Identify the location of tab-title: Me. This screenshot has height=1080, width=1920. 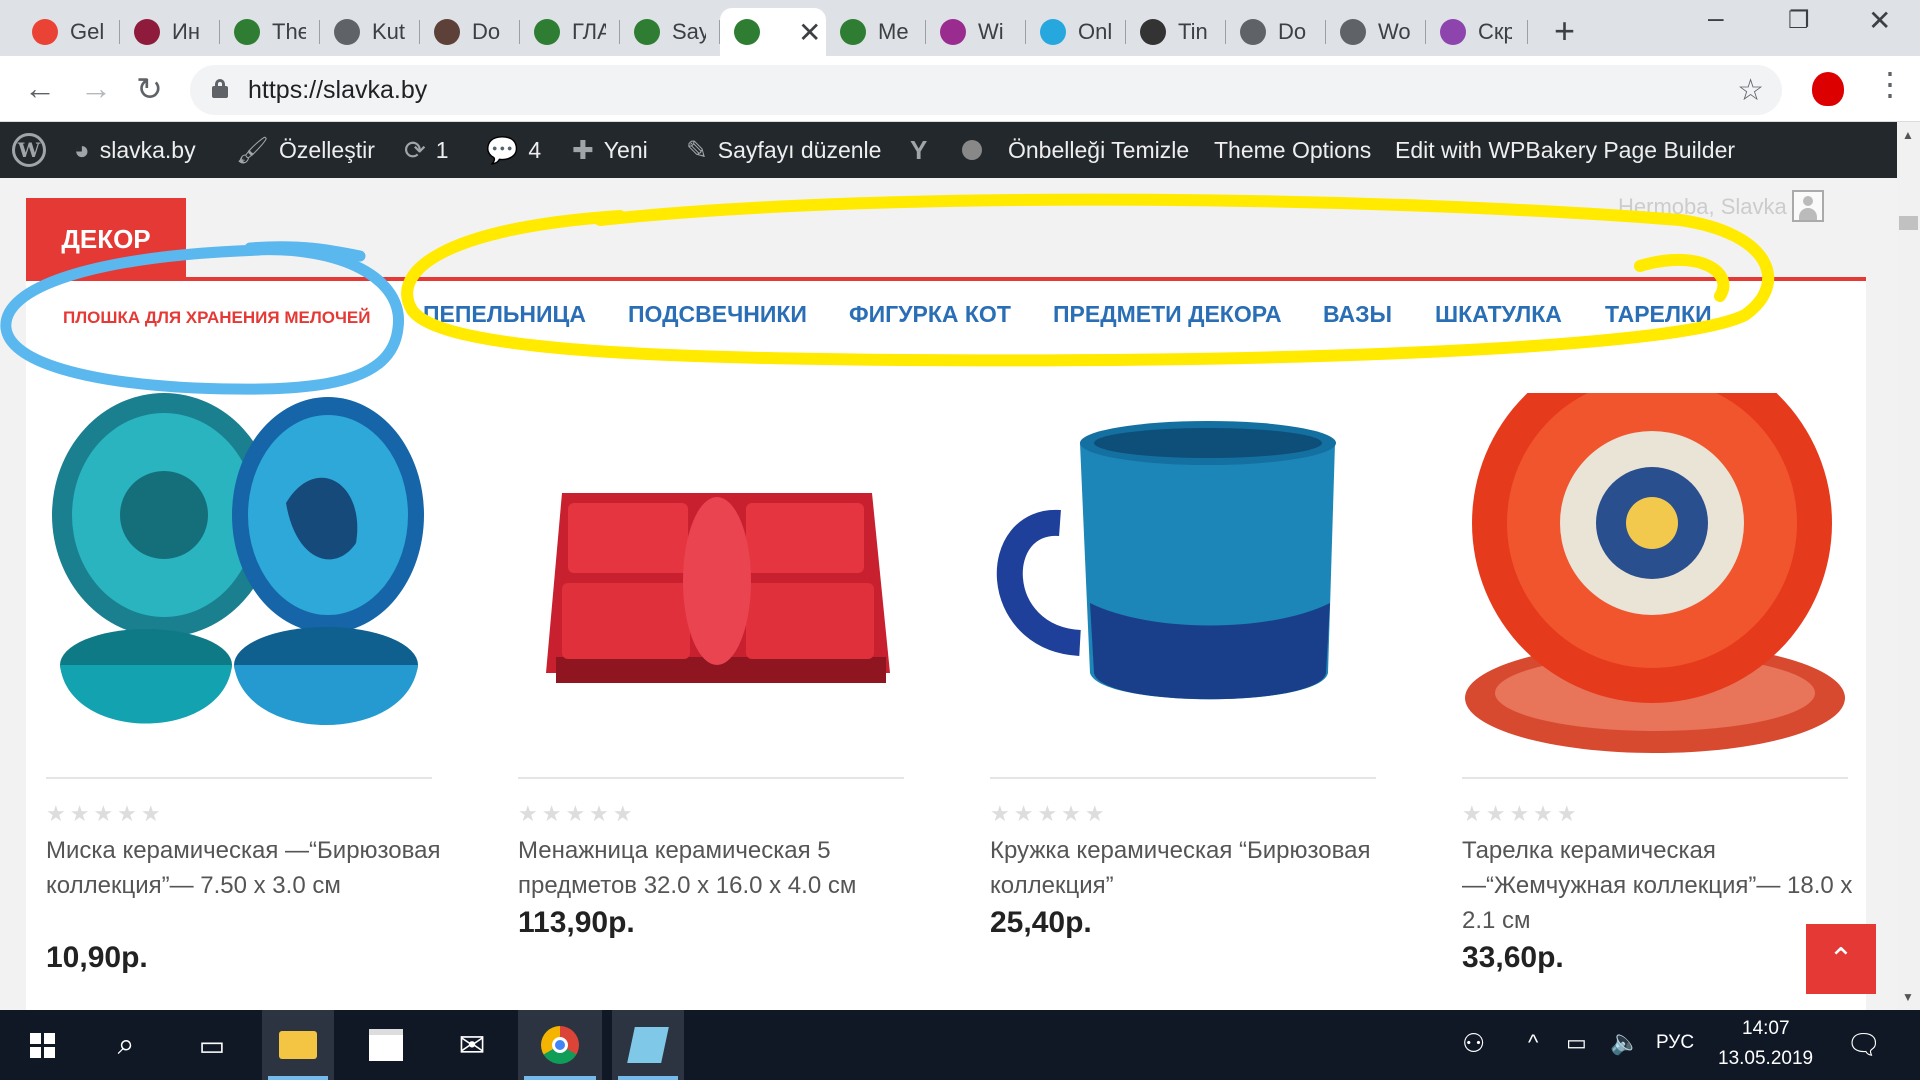
(893, 31).